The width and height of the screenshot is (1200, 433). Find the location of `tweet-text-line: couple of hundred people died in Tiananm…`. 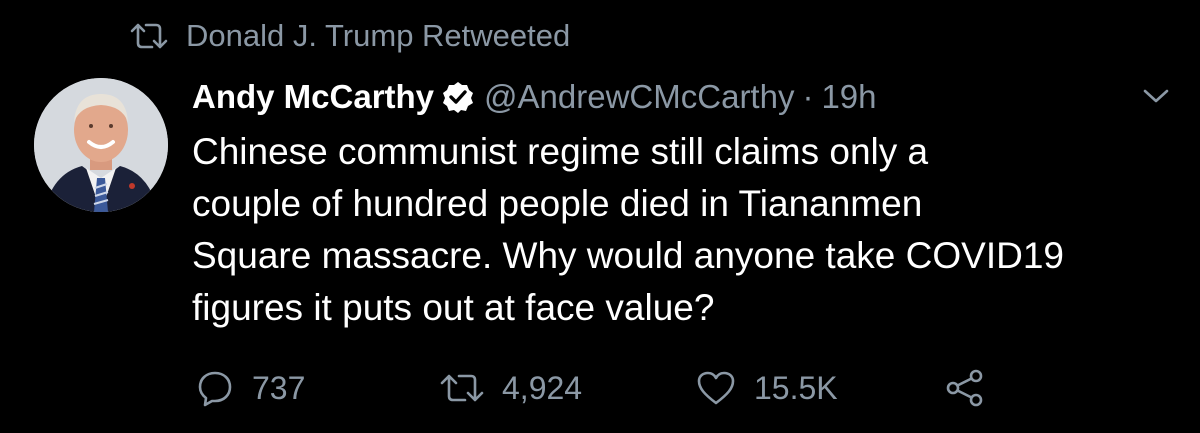

tweet-text-line: couple of hundred people died in Tiananm… is located at coordinates (557, 203).